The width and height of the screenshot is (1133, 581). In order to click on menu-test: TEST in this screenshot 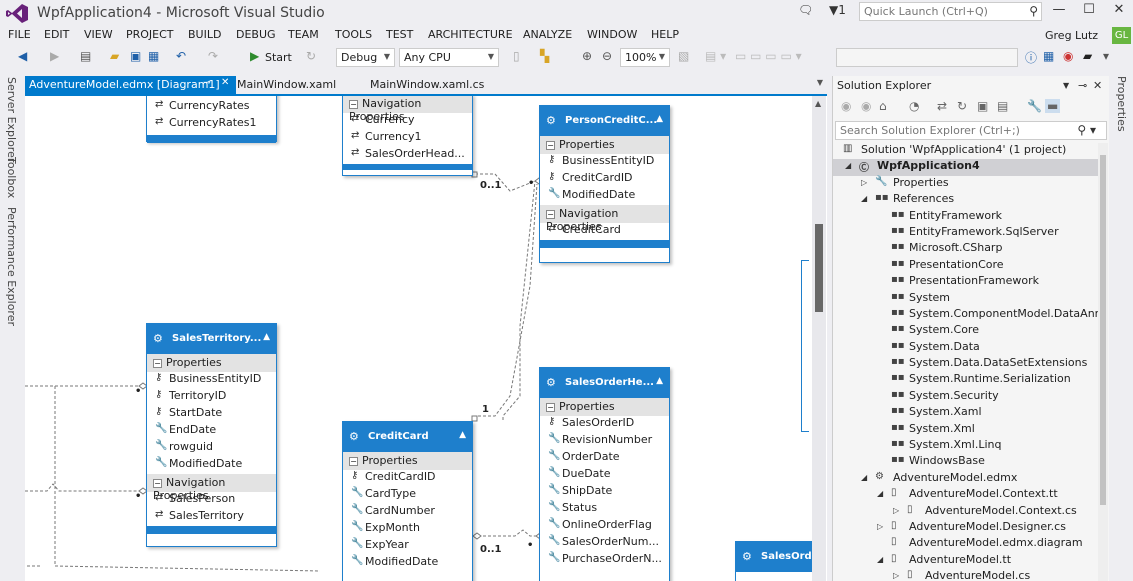, I will do `click(399, 34)`.